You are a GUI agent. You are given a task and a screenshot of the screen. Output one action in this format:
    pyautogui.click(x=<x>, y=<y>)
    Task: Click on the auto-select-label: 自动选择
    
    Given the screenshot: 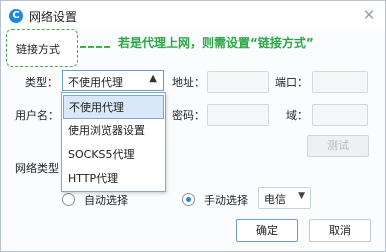 What is the action you would take?
    pyautogui.click(x=106, y=200)
    